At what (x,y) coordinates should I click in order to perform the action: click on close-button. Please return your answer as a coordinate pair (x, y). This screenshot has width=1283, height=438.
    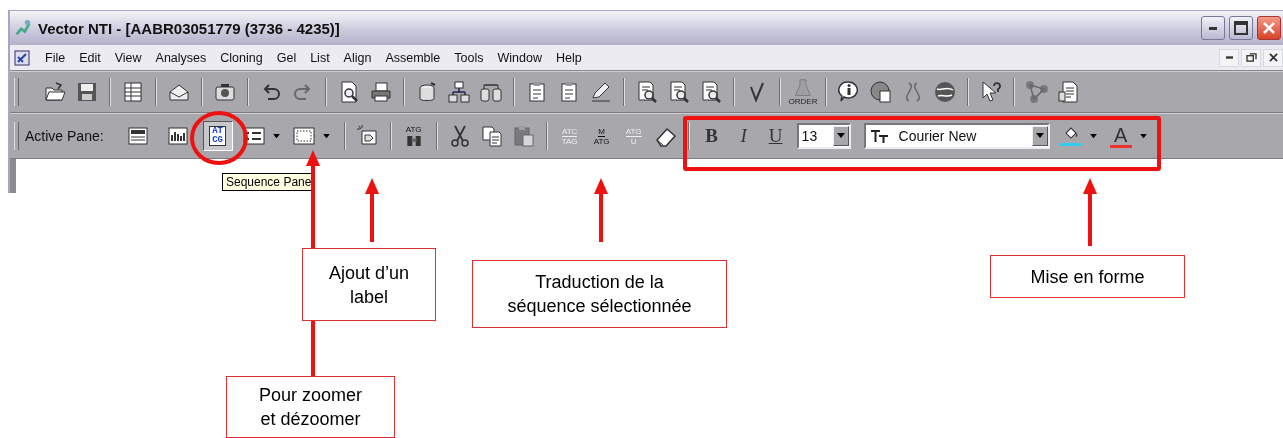
    Looking at the image, I should click on (1269, 28).